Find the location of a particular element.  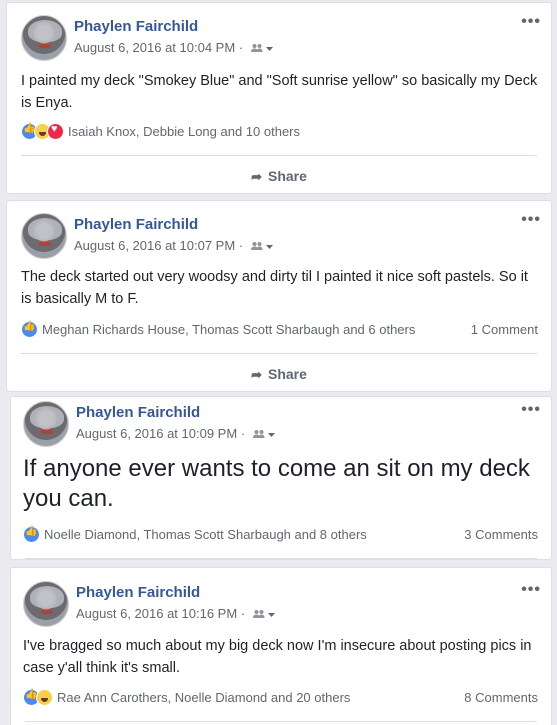

timestamp: August 6, 2016 at 10:09 PM is located at coordinates (156, 433).